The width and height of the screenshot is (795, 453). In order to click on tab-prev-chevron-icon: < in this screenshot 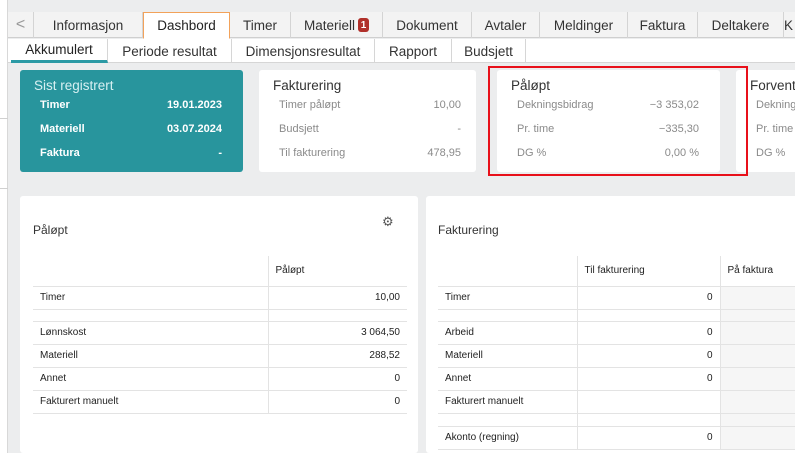, I will do `click(21, 25)`.